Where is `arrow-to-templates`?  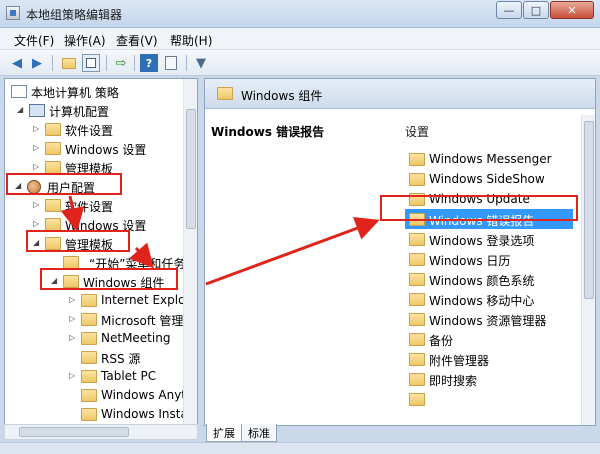
arrow-to-templates is located at coordinates (72, 213).